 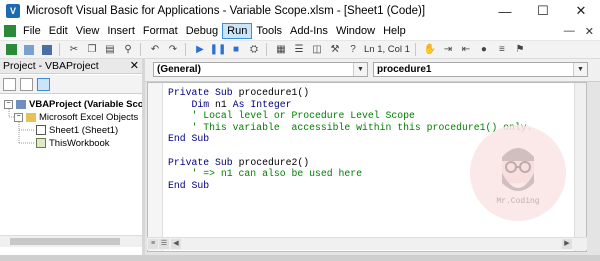 I want to click on break-icon: ❚❚, so click(x=218, y=49).